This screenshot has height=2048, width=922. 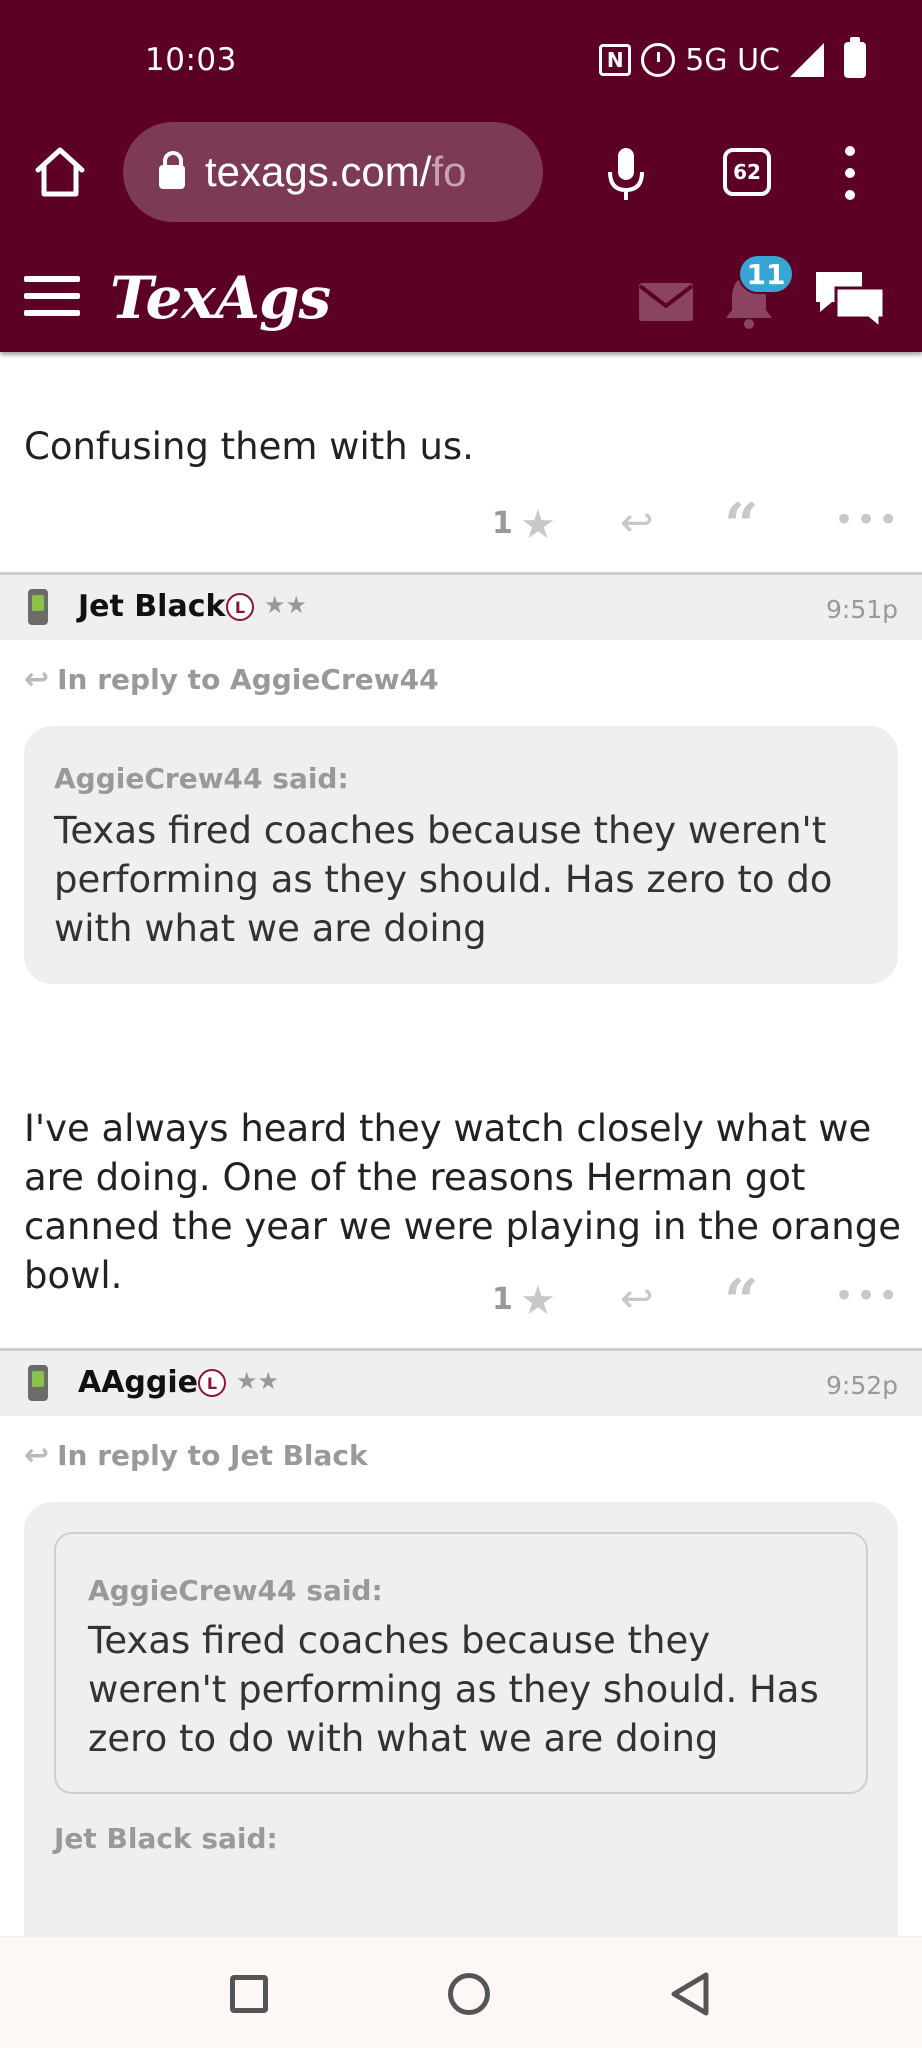 I want to click on home-icon, so click(x=60, y=172).